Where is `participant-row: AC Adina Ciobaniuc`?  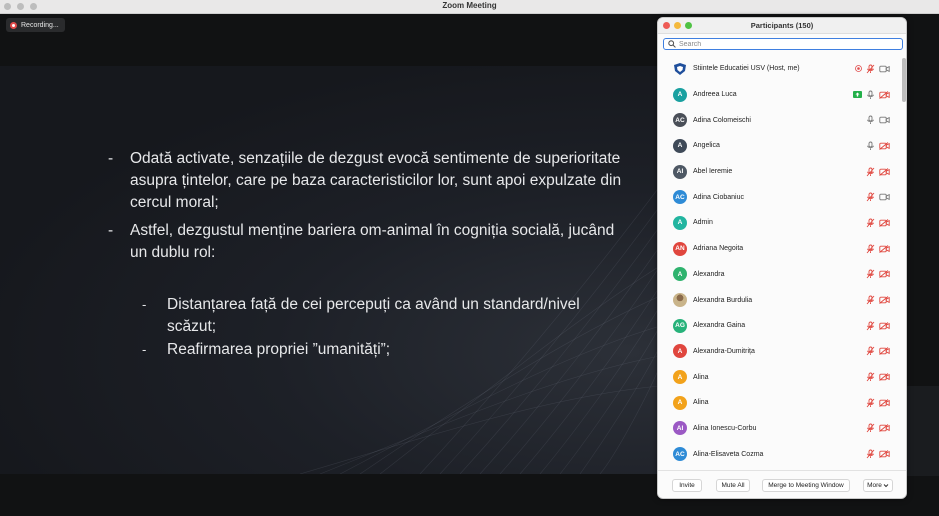
participant-row: AC Adina Ciobaniuc is located at coordinates (780, 197).